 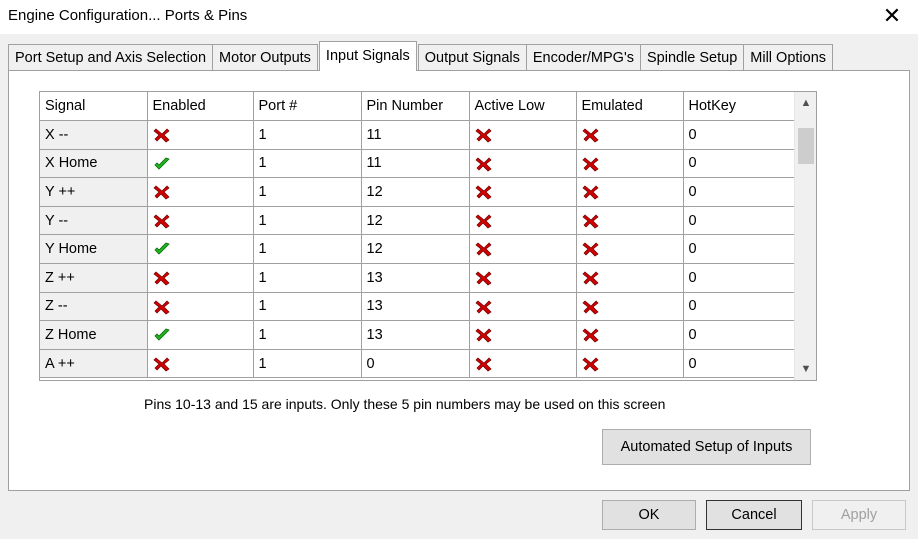 I want to click on column-header-hotkey: HotKey, so click(x=739, y=107).